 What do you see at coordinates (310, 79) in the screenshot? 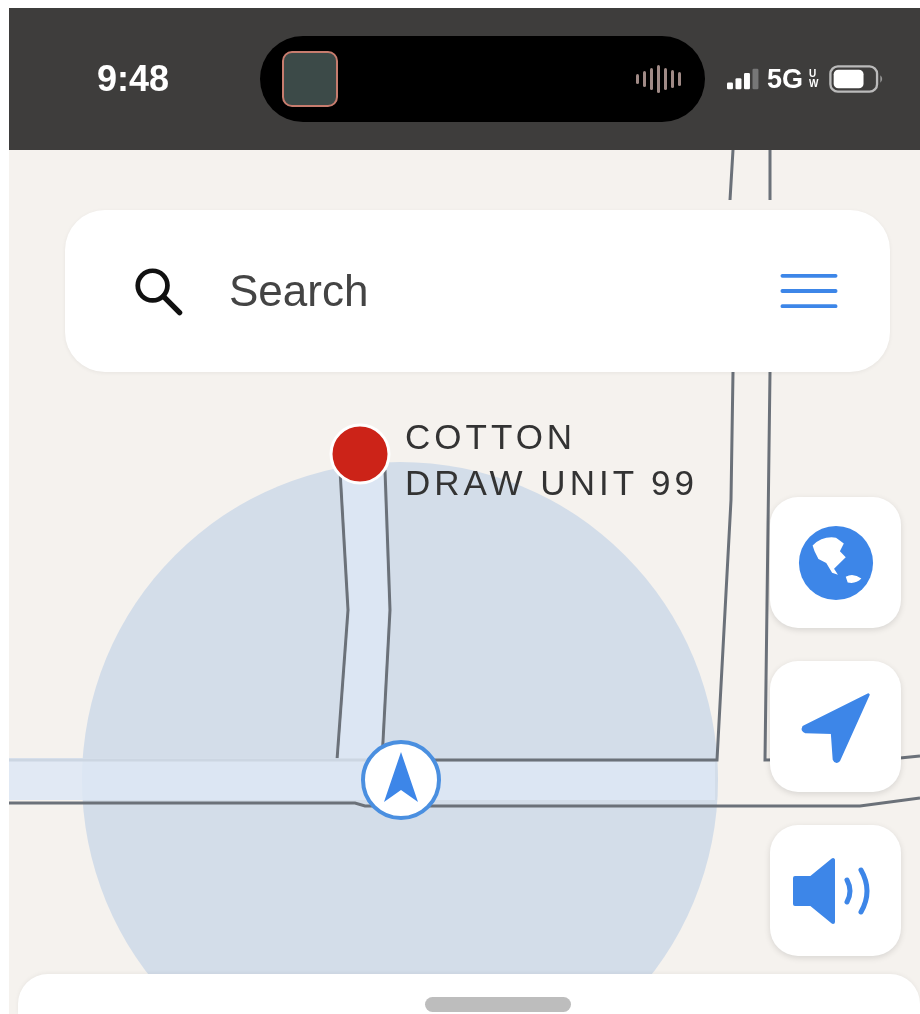
I see `album-art-placeholder` at bounding box center [310, 79].